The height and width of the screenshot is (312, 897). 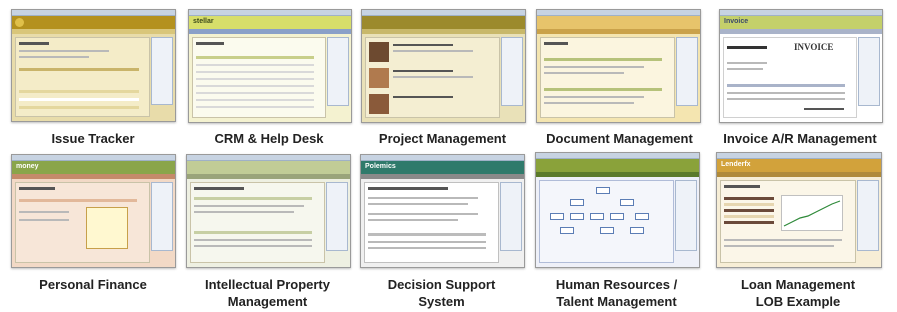 What do you see at coordinates (270, 22) in the screenshot?
I see `app-header-band: stellar` at bounding box center [270, 22].